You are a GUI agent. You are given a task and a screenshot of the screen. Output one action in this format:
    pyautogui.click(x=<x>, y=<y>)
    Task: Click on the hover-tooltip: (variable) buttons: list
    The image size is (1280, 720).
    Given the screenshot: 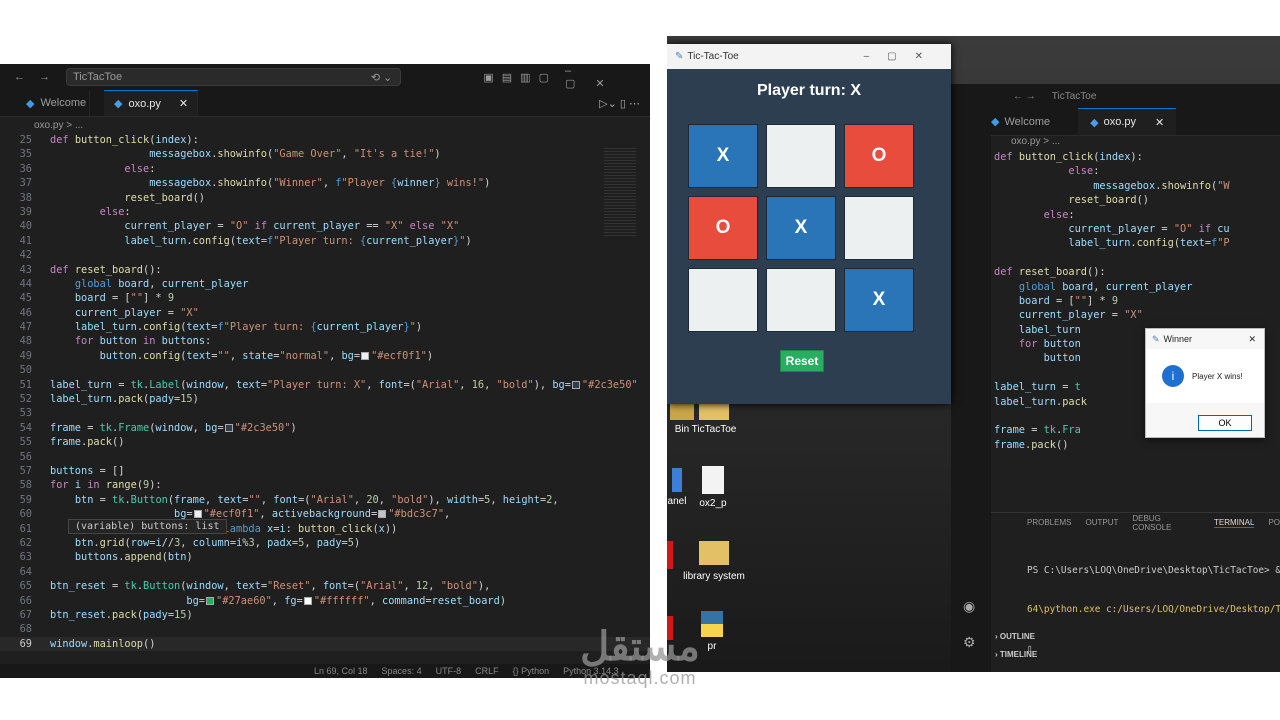 What is the action you would take?
    pyautogui.click(x=147, y=526)
    